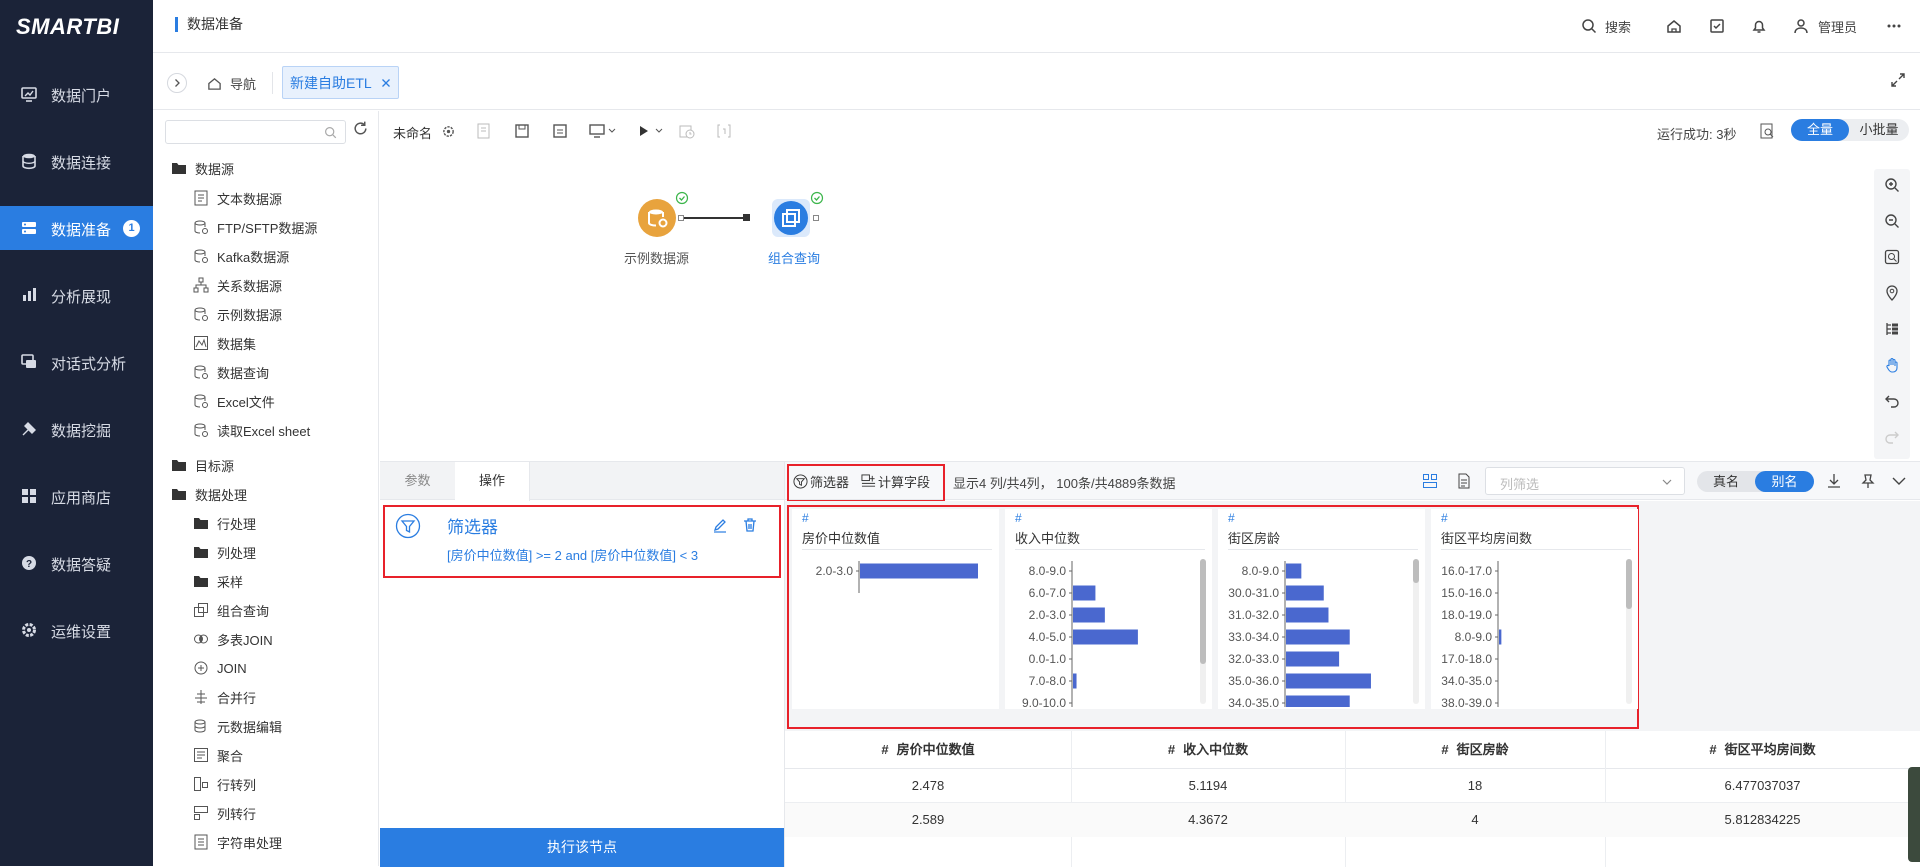 The width and height of the screenshot is (1920, 867). What do you see at coordinates (448, 131) in the screenshot?
I see `settings-icon` at bounding box center [448, 131].